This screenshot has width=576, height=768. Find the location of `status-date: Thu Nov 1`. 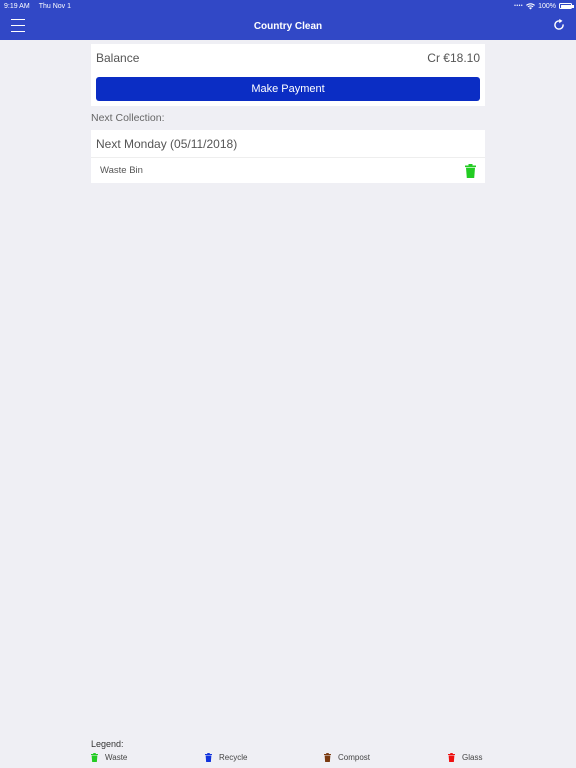

status-date: Thu Nov 1 is located at coordinates (54, 6).